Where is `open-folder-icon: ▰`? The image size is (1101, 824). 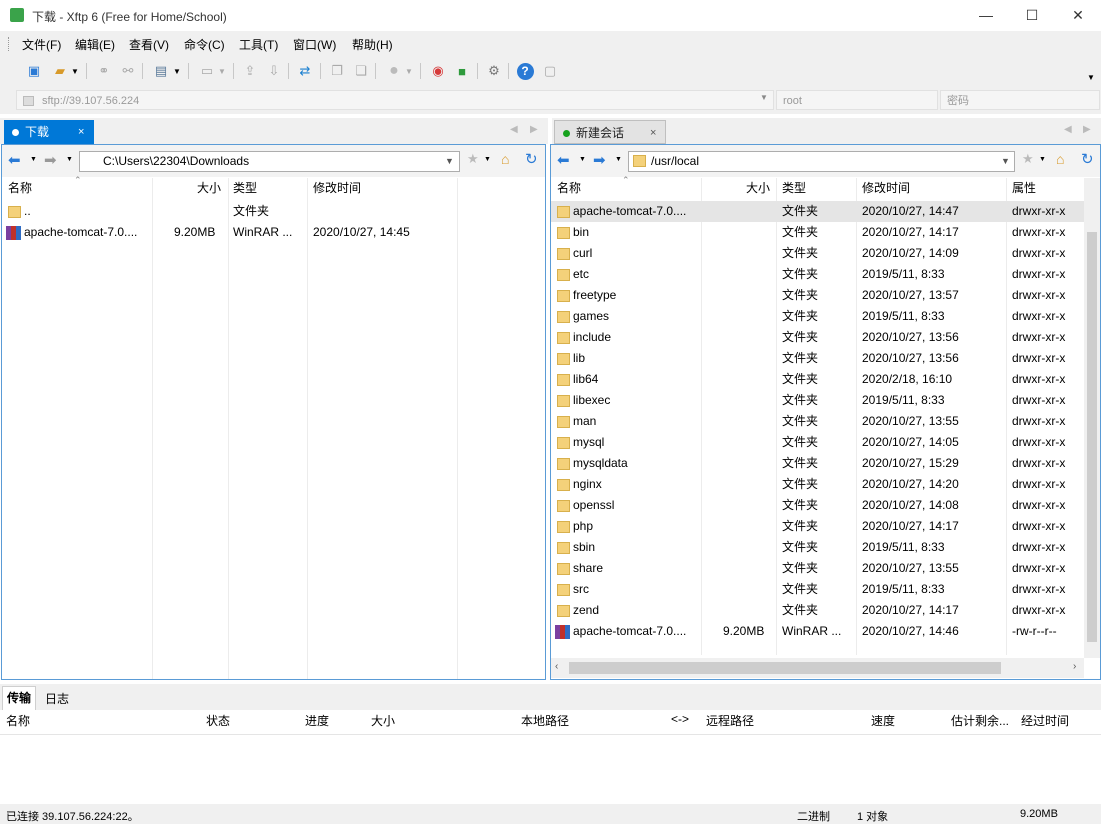 open-folder-icon: ▰ is located at coordinates (60, 71).